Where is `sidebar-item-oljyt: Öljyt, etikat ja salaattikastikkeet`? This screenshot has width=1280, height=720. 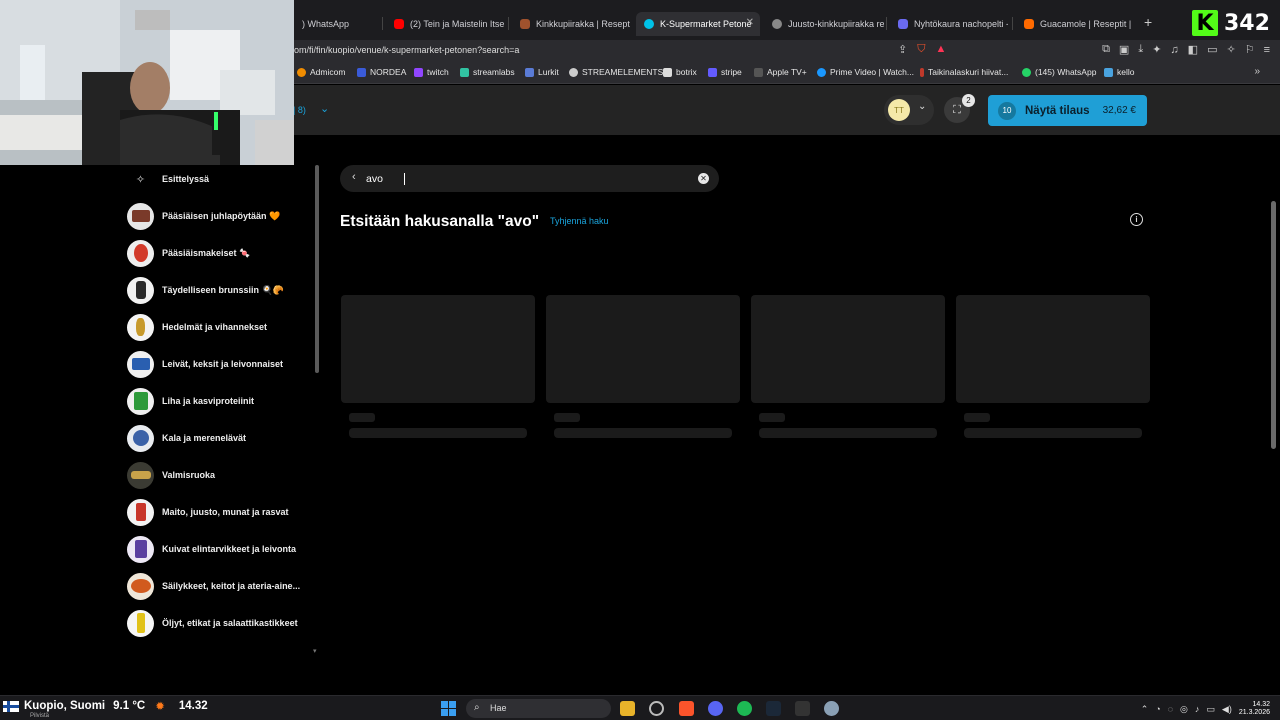 sidebar-item-oljyt: Öljyt, etikat ja salaattikastikkeet is located at coordinates (212, 623).